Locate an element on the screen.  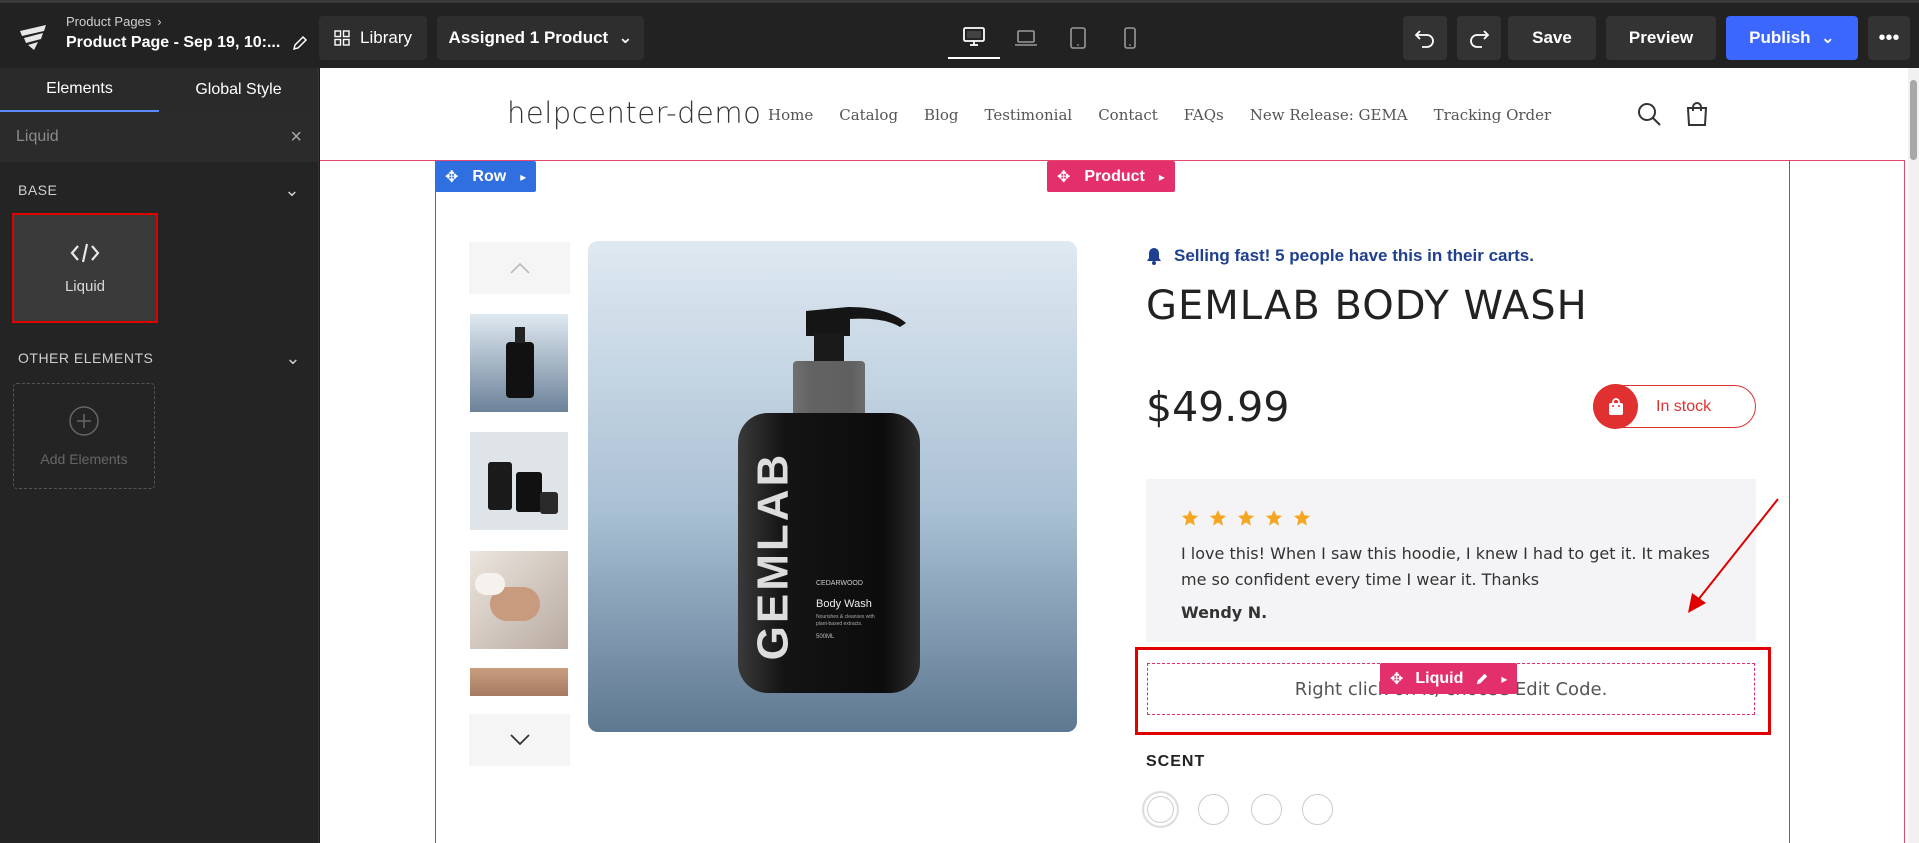
search-input is located at coordinates (136, 137).